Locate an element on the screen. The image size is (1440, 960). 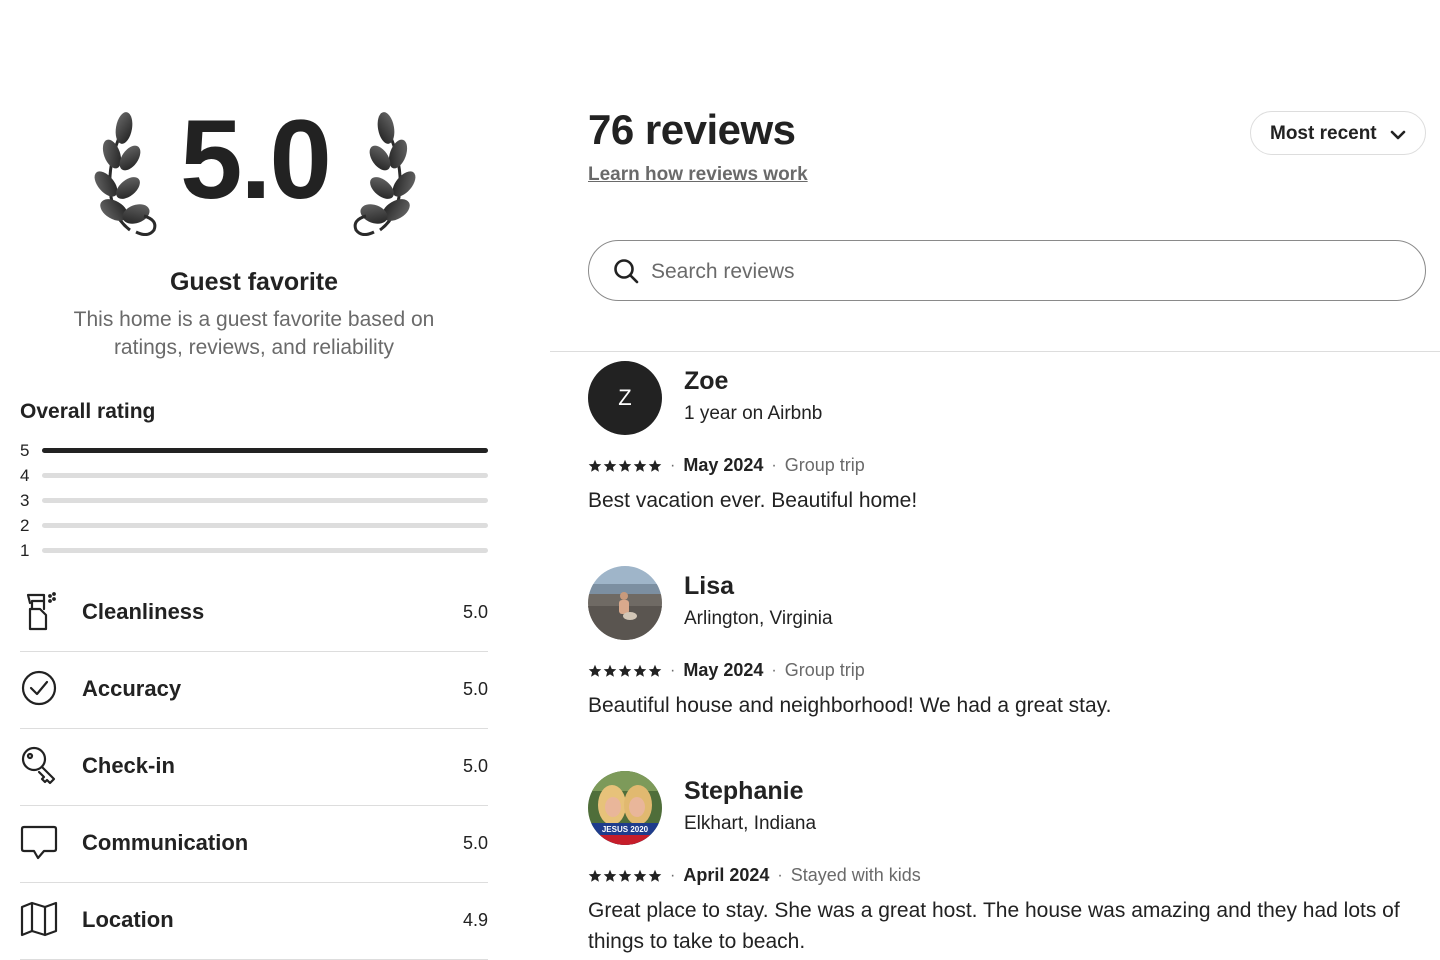
distribution-row: 1 is located at coordinates (254, 552).